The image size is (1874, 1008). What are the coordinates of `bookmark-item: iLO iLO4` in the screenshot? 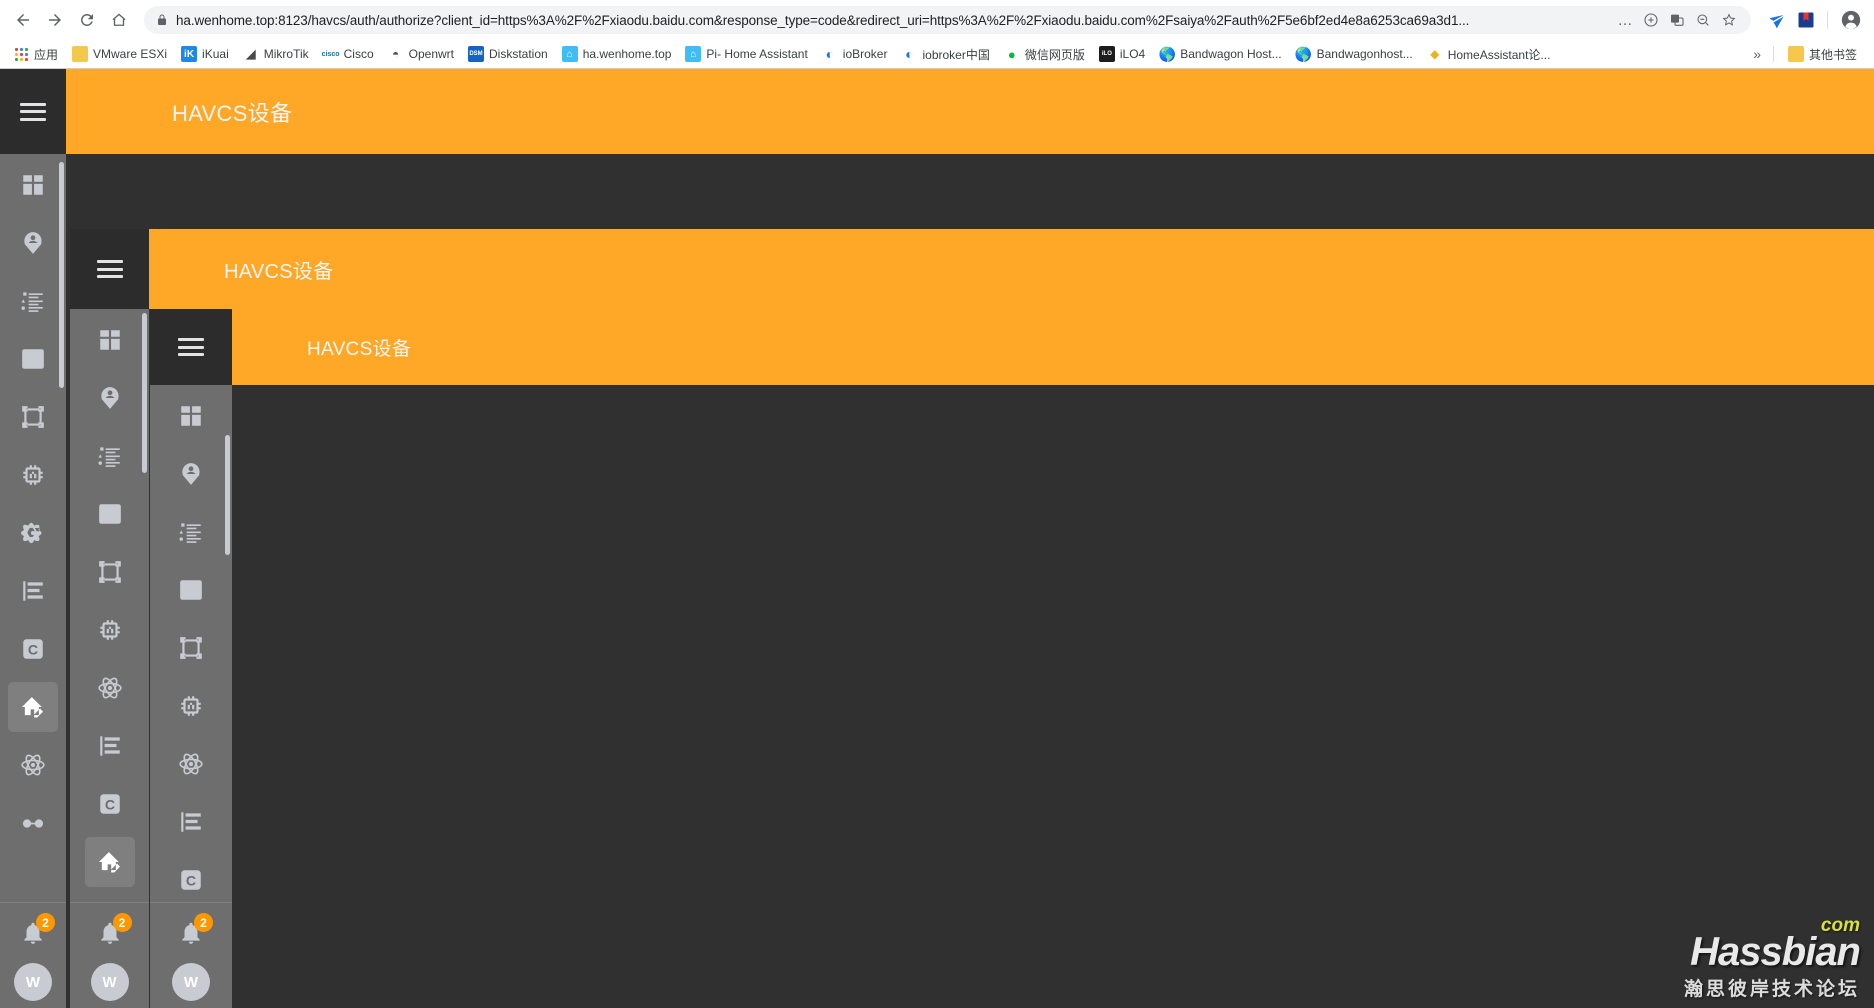 It's located at (1122, 54).